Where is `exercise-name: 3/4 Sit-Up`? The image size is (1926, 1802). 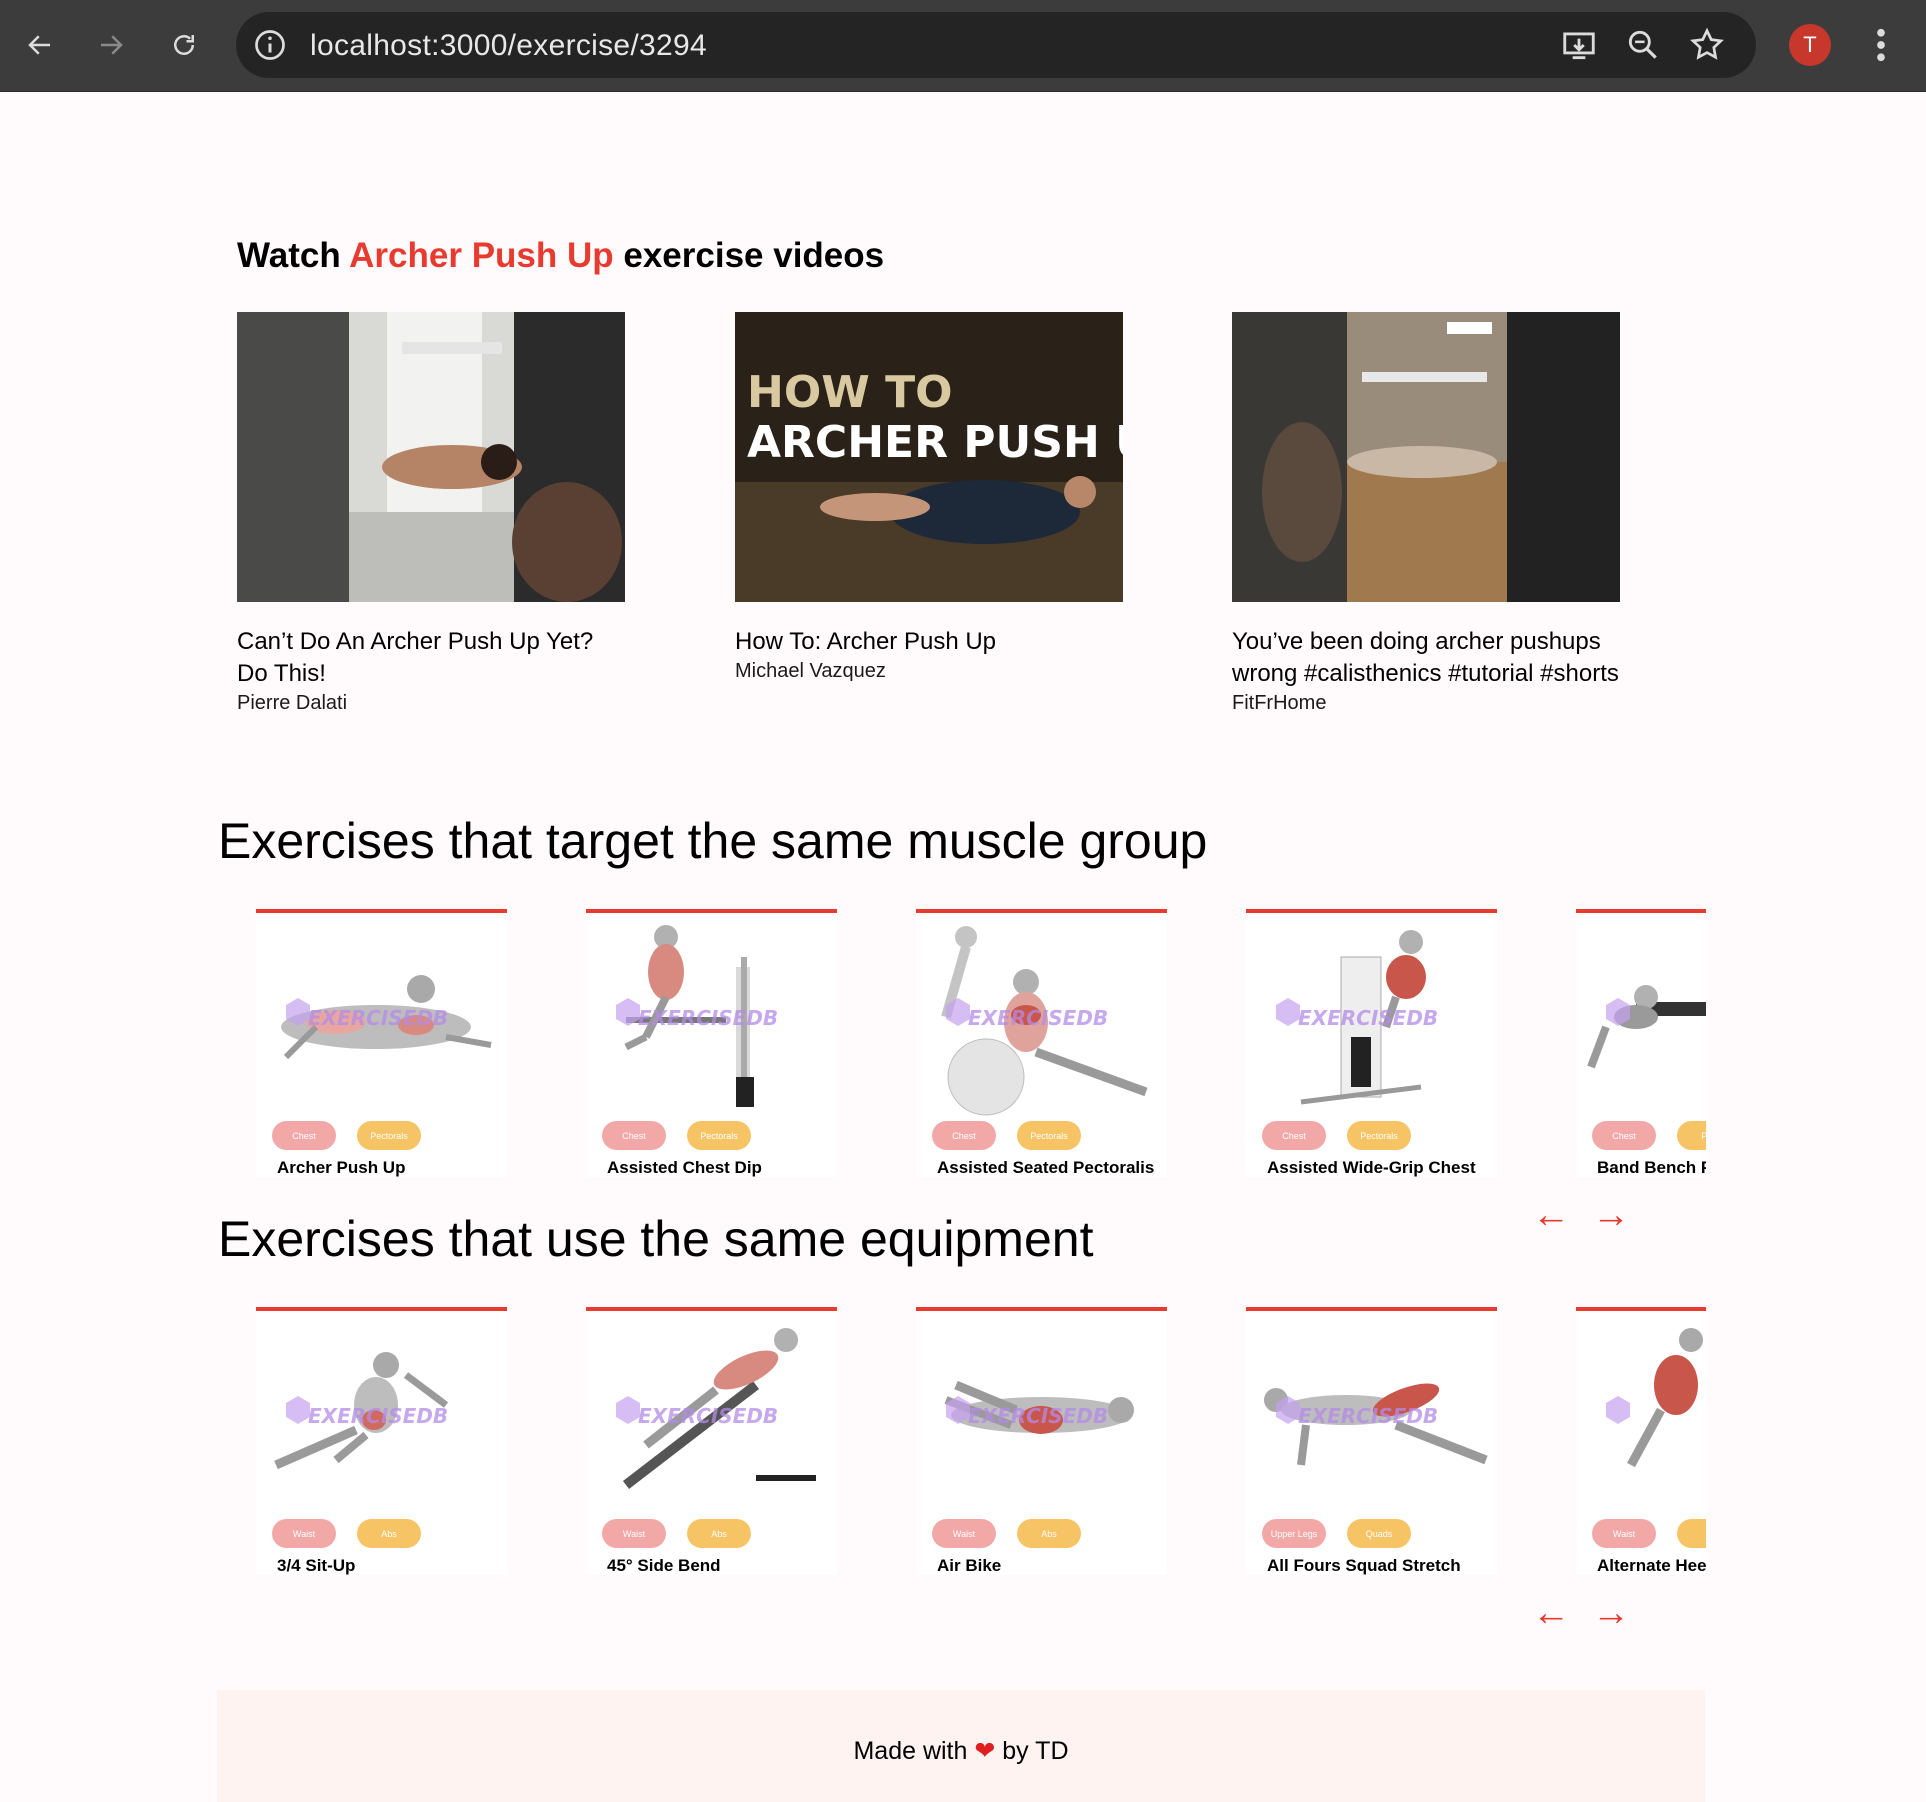
exercise-name: 3/4 Sit-Up is located at coordinates (316, 1566).